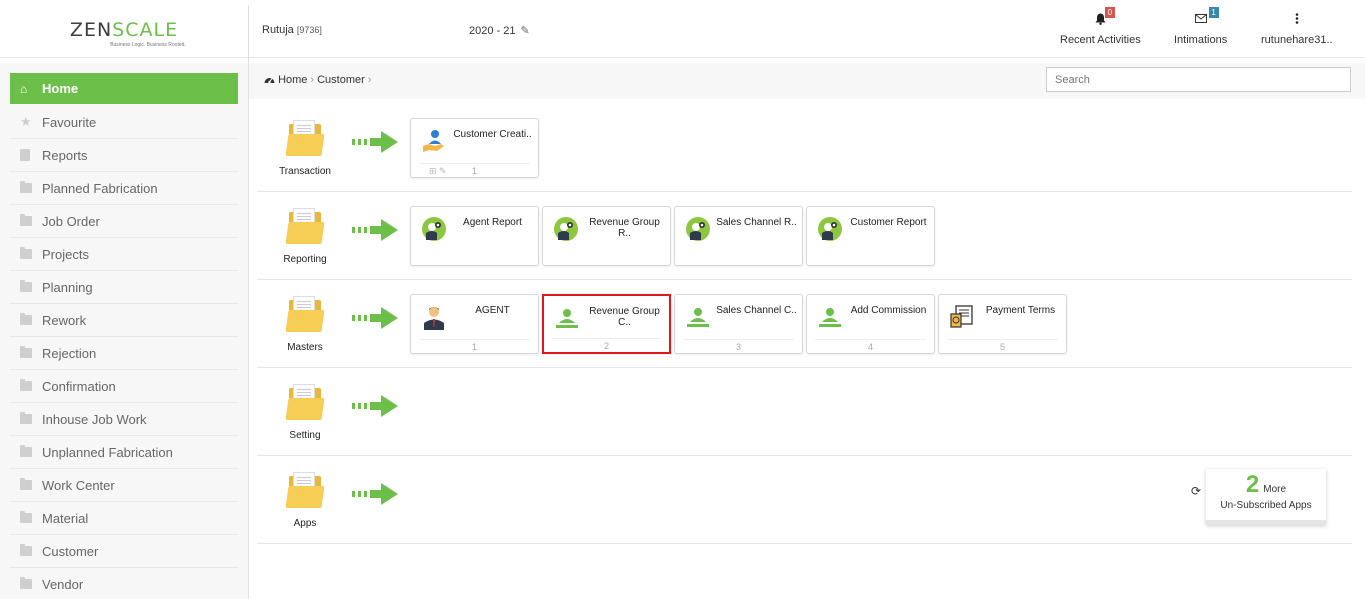 The image size is (1365, 599). What do you see at coordinates (606, 346) in the screenshot?
I see `tile-number: 2` at bounding box center [606, 346].